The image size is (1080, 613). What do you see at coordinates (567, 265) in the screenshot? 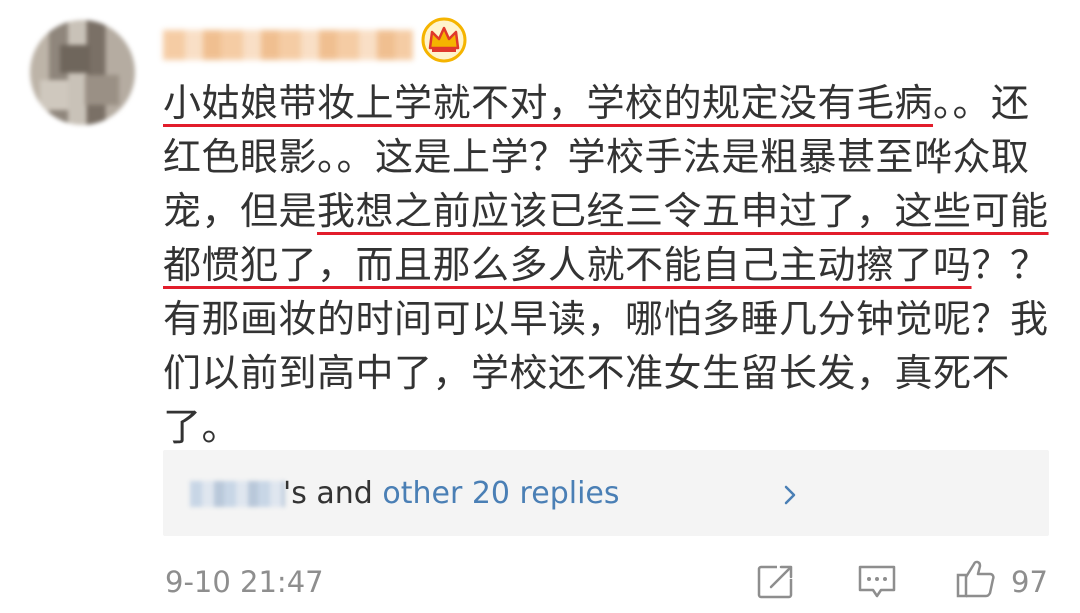
I see `highlighted-text: 都惯犯了，而且那么多人就不能自己主动擦了吗` at bounding box center [567, 265].